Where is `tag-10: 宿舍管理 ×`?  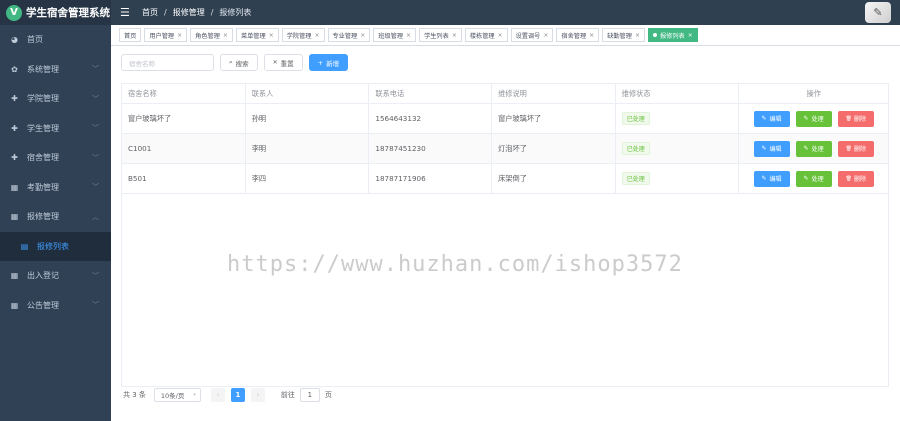
tag-10: 宿舍管理 × is located at coordinates (578, 35).